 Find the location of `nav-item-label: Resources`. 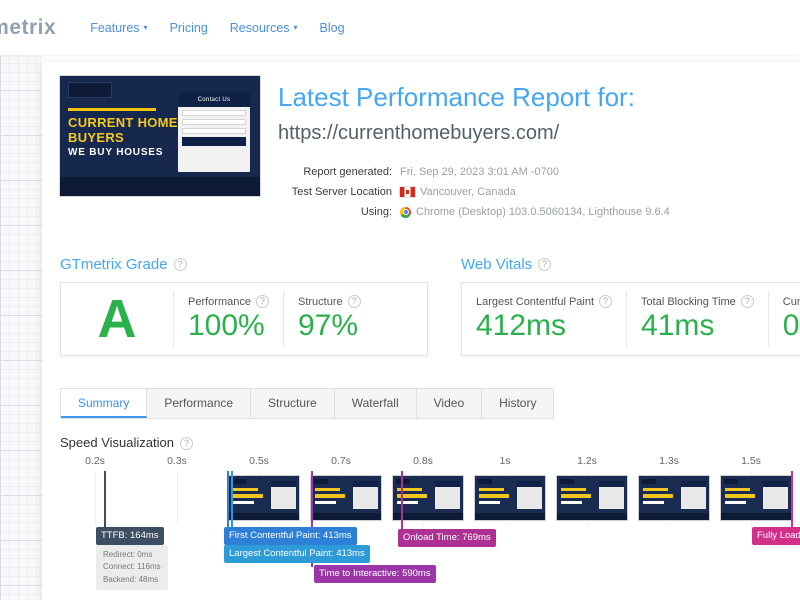

nav-item-label: Resources is located at coordinates (259, 27).